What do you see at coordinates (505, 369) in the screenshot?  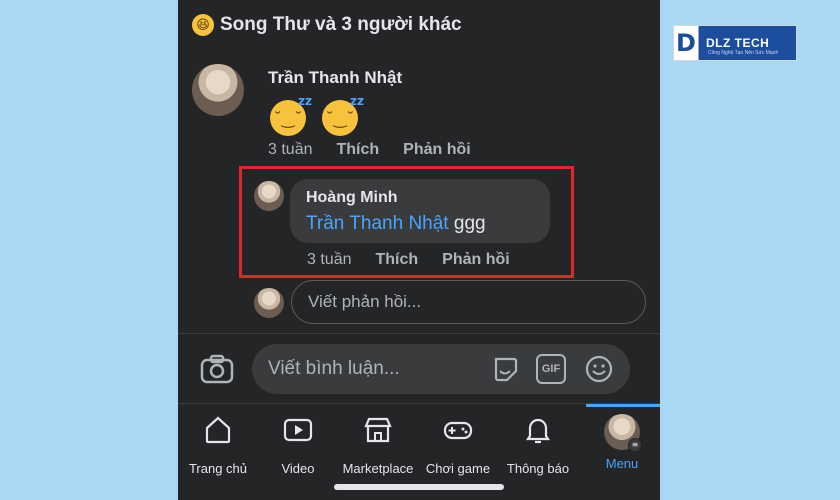 I see `sticker-icon` at bounding box center [505, 369].